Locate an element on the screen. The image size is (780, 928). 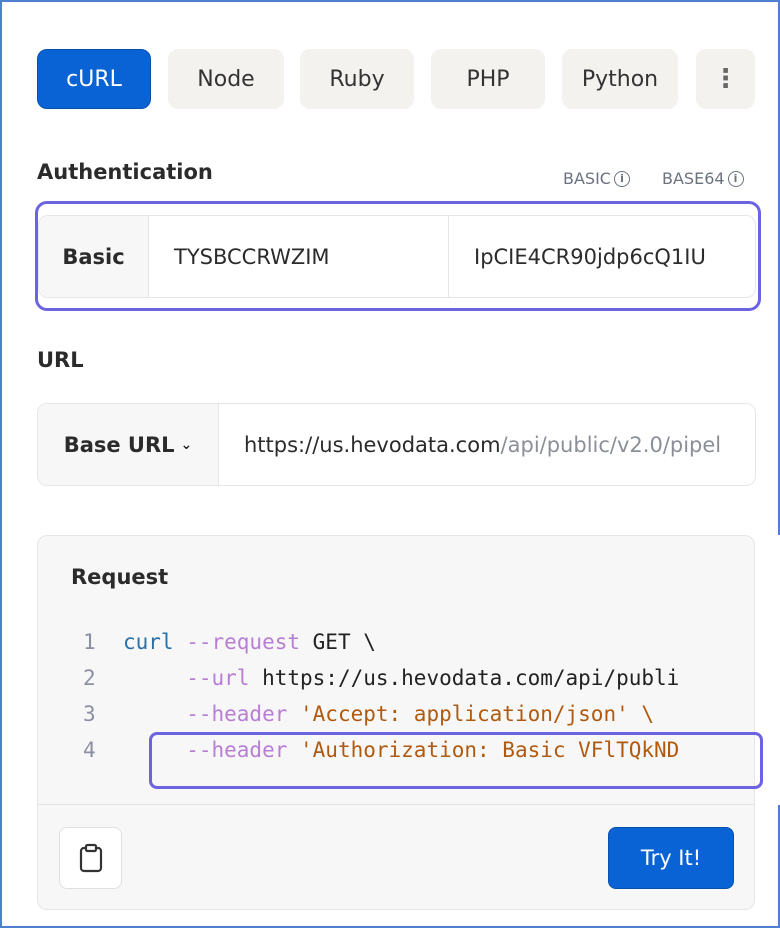
base-url-label: Base URL is located at coordinates (119, 444).